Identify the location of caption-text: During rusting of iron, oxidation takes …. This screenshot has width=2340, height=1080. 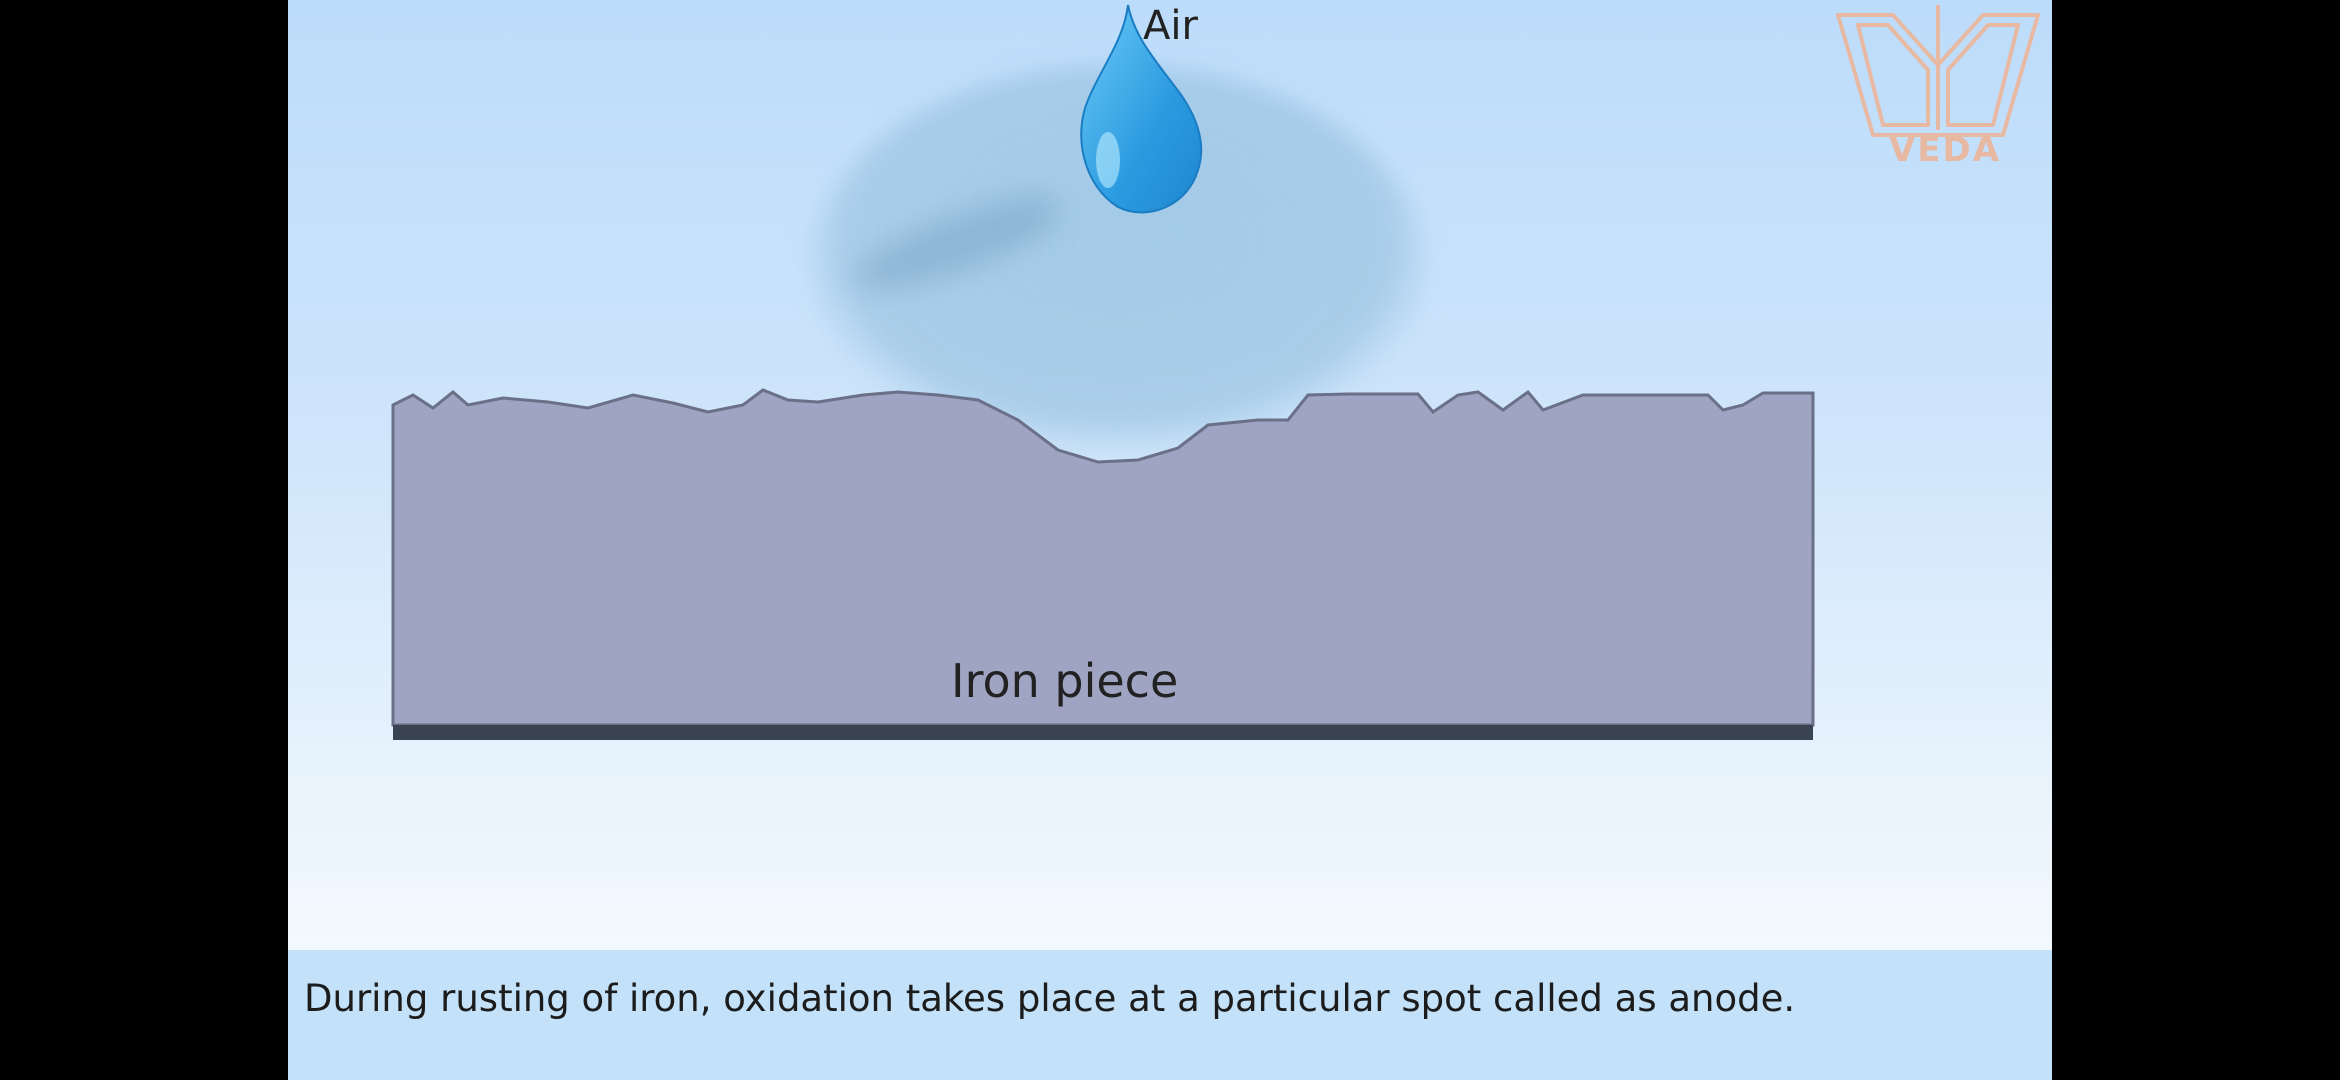
(1050, 998).